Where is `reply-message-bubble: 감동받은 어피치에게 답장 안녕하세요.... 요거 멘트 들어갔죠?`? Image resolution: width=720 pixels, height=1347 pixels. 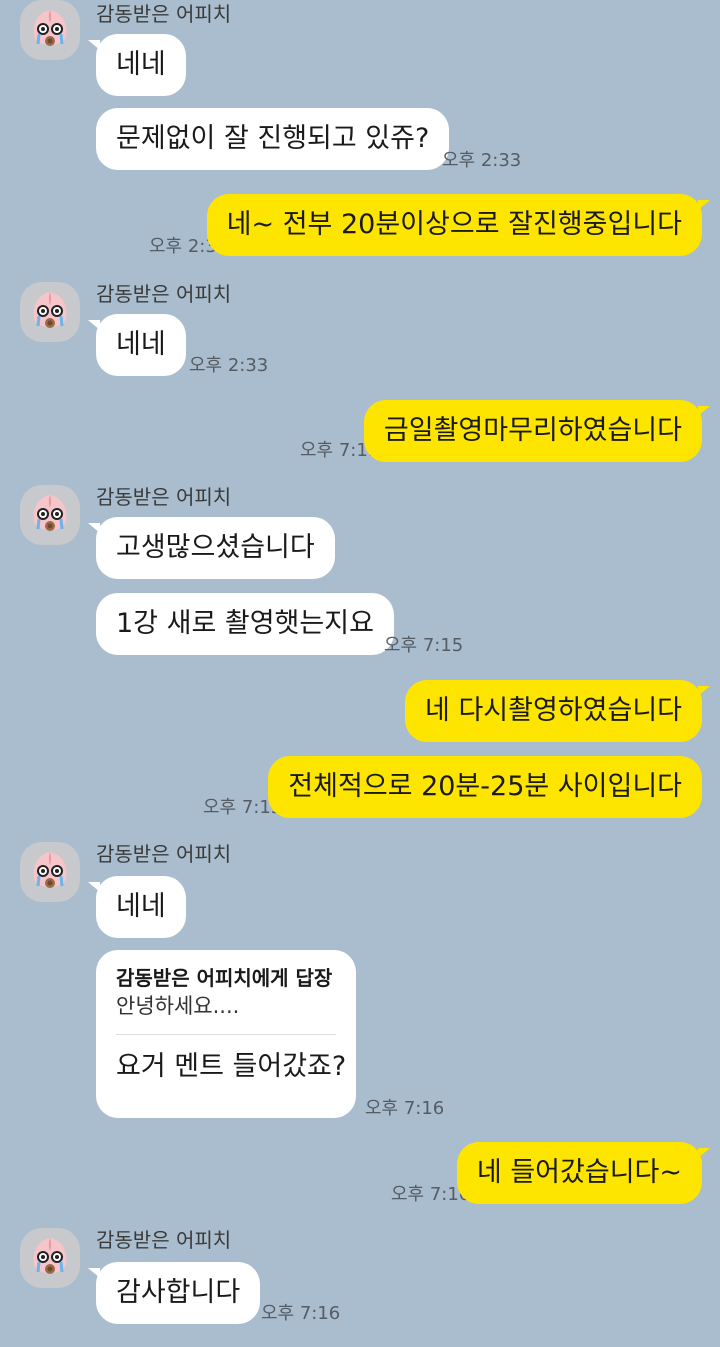
reply-message-bubble: 감동받은 어피치에게 답장 안녕하세요.... 요거 멘트 들어갔죠? is located at coordinates (226, 1034).